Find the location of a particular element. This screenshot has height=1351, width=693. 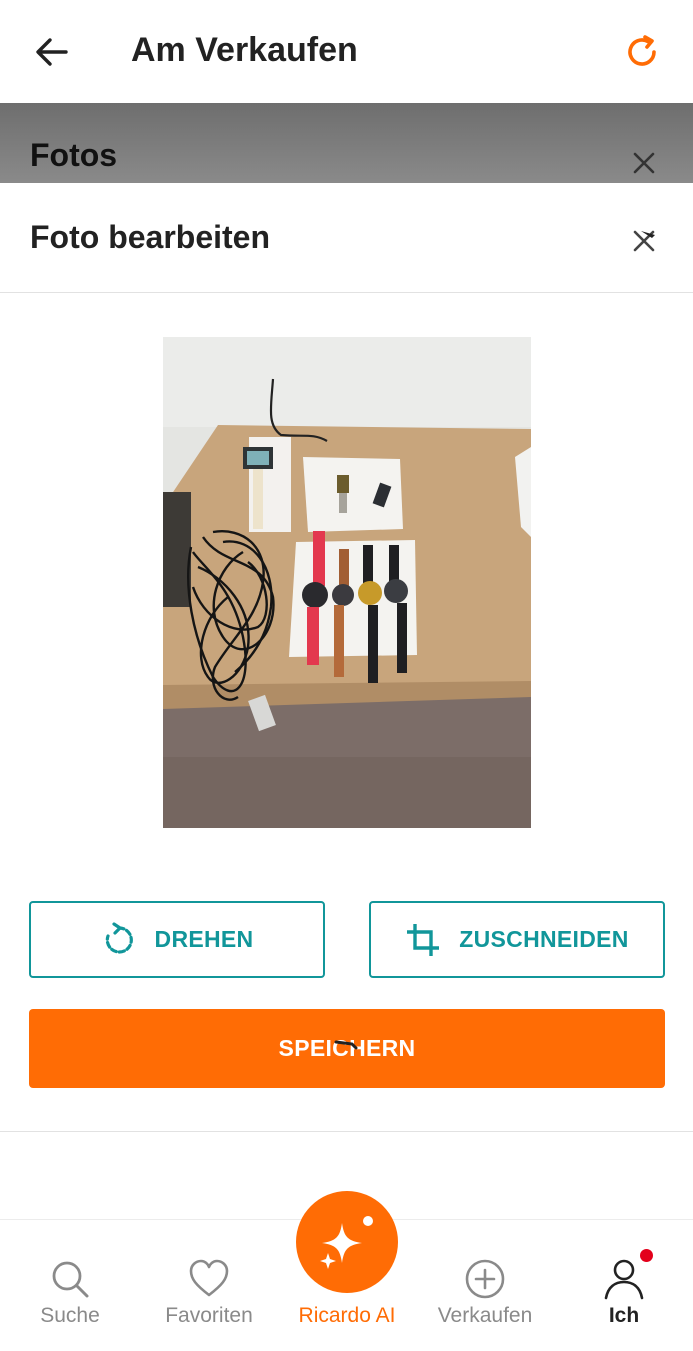

rotate-icon is located at coordinates (119, 937).